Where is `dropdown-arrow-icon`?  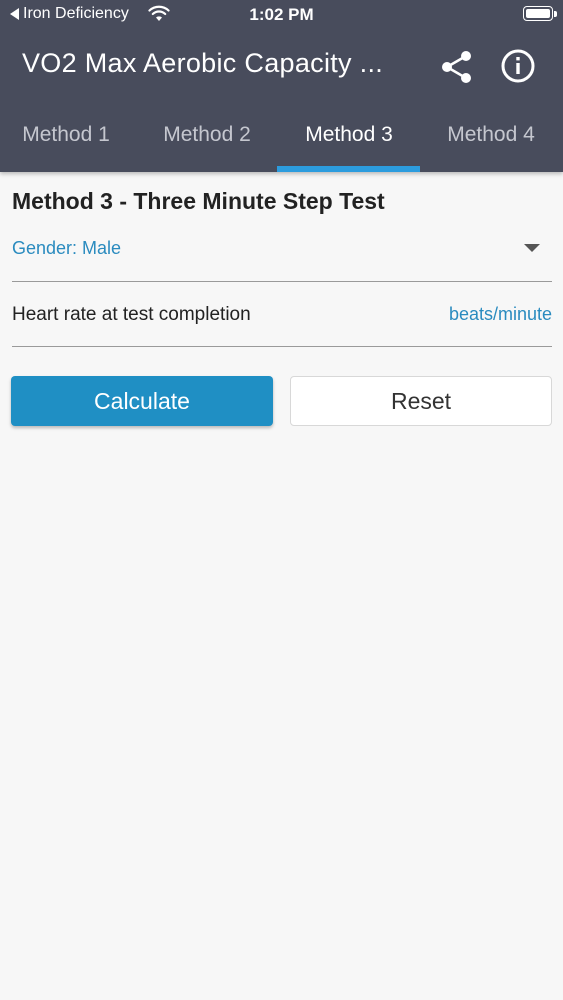
dropdown-arrow-icon is located at coordinates (532, 248).